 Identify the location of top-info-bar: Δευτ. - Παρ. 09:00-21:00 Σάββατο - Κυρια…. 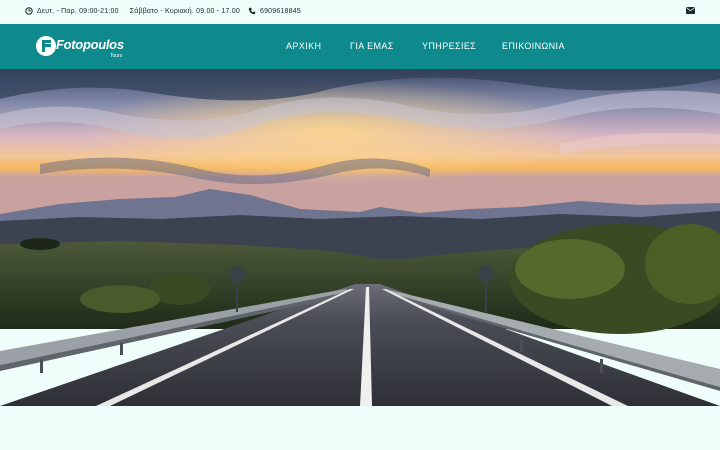
(360, 12).